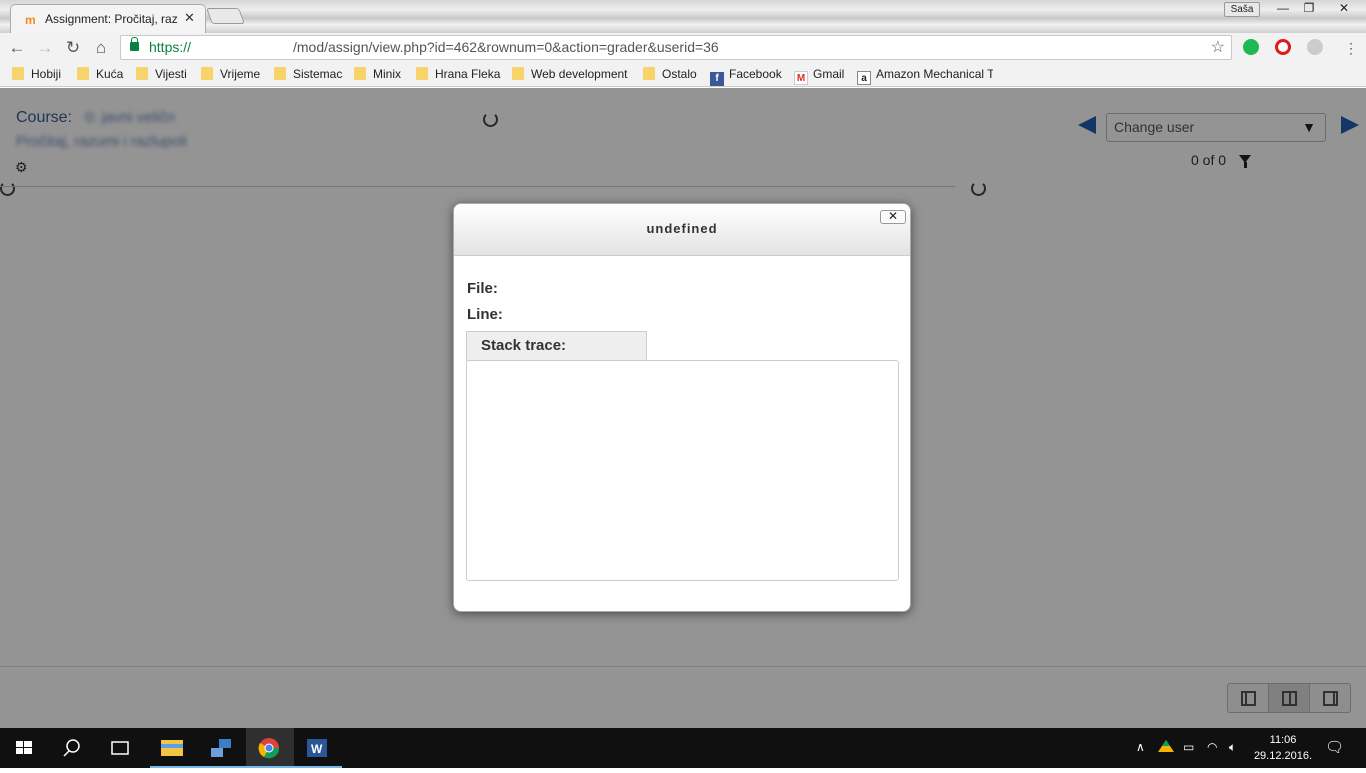  I want to click on lock-icon, so click(134, 44).